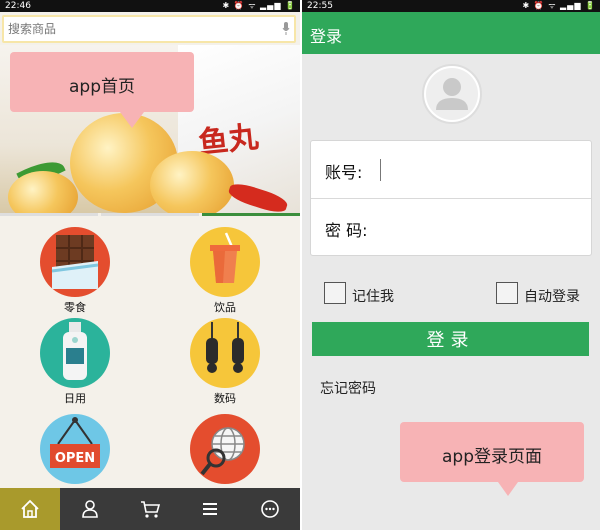 The height and width of the screenshot is (530, 600). I want to click on tab-user, so click(90, 509).